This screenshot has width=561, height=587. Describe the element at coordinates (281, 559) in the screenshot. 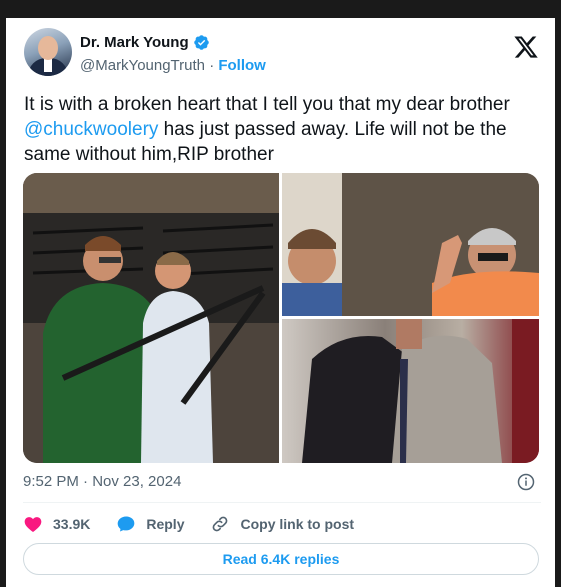

I see `read-replies-button: Read 6.4K replies` at that location.